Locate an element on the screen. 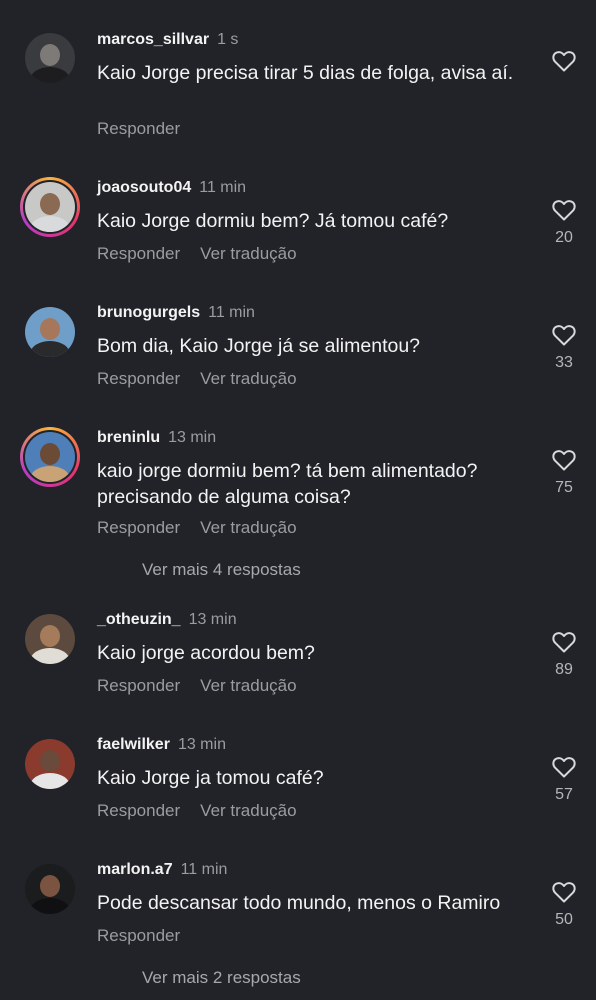 The width and height of the screenshot is (596, 1000). like-button: 50 is located at coordinates (564, 905).